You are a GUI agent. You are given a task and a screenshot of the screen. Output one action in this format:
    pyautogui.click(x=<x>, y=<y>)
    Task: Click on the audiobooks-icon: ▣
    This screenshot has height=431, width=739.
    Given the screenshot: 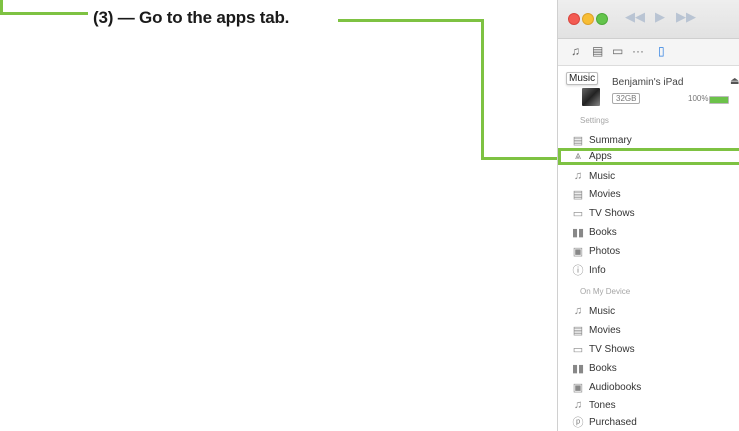 What is the action you would take?
    pyautogui.click(x=578, y=387)
    